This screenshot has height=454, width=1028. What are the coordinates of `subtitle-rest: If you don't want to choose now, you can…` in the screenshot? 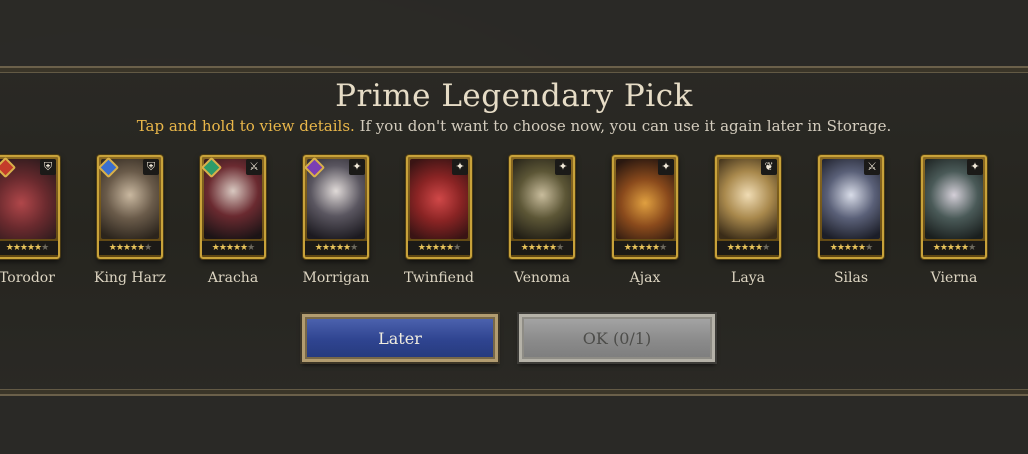 It's located at (623, 126).